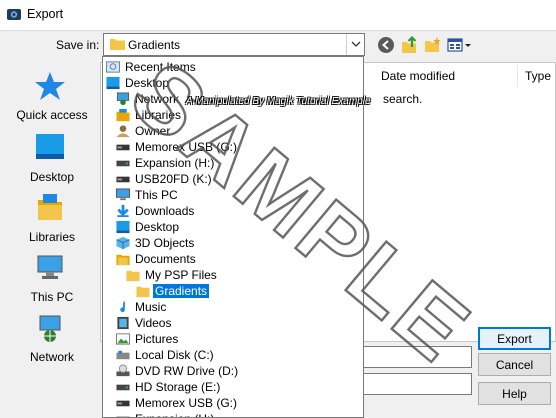 The image size is (556, 418). Describe the element at coordinates (165, 243) in the screenshot. I see `dropdown-item-label: 3D Objects` at that location.